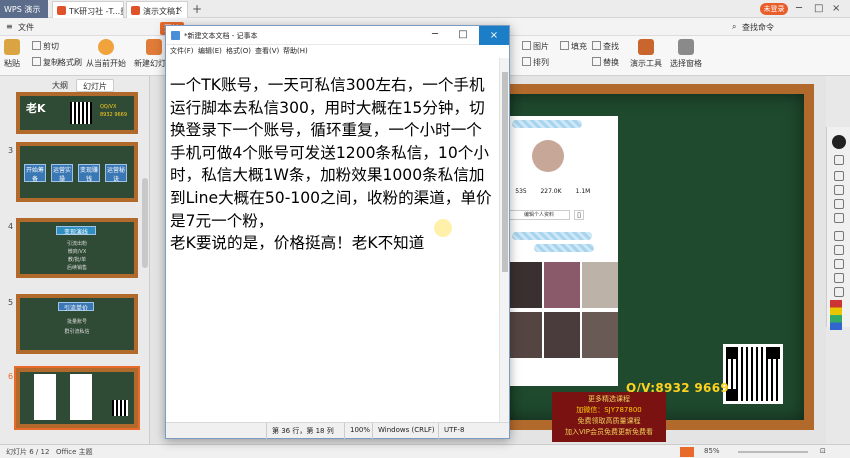 The image size is (850, 458). I want to click on play-slideshow-icon, so click(687, 452).